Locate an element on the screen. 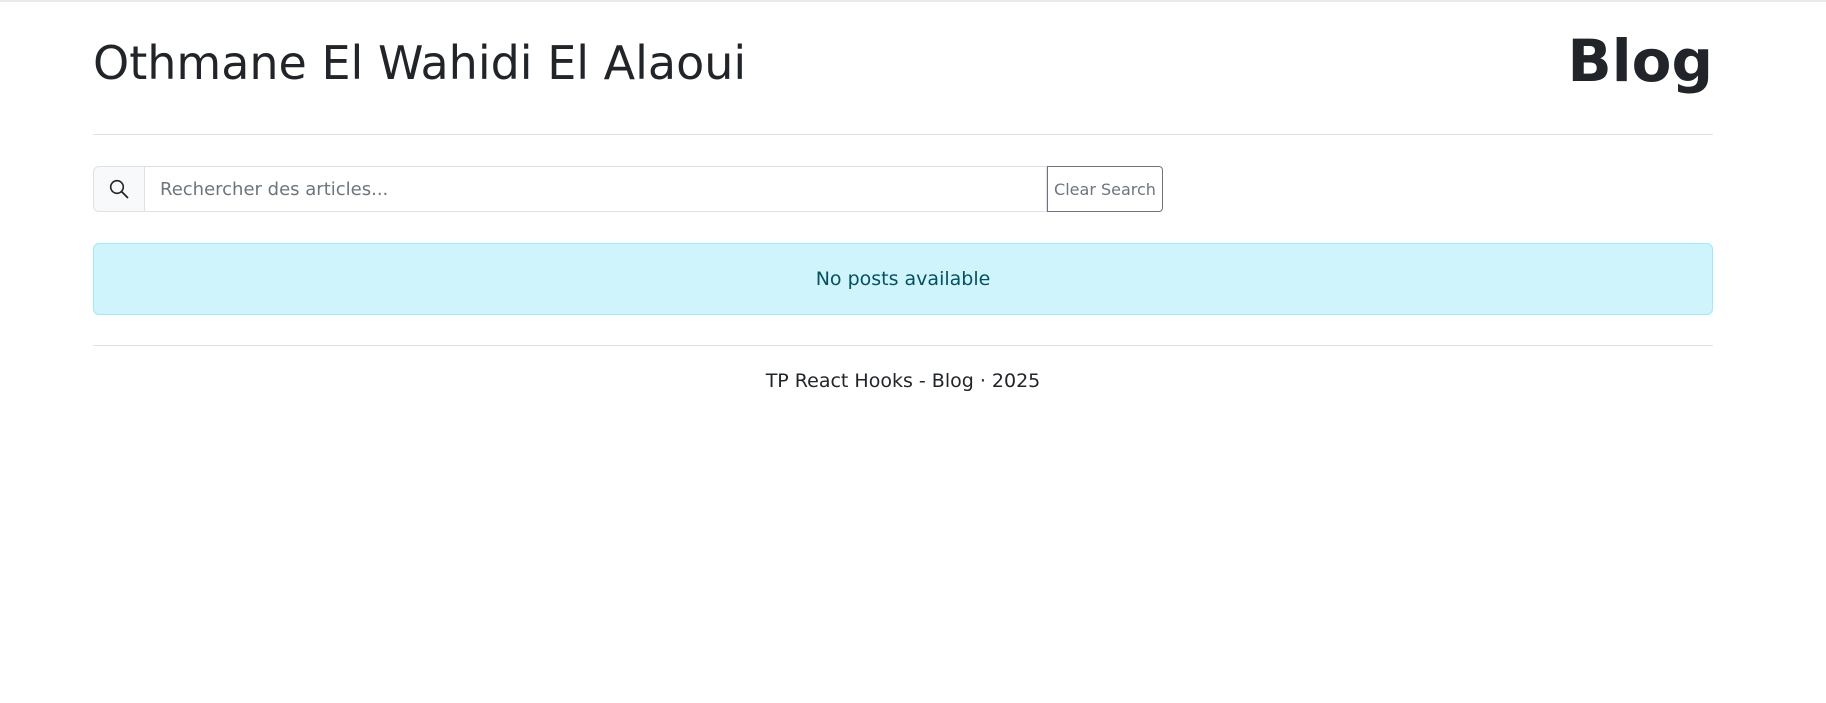 This screenshot has width=1826, height=703. no-posts-alert: No posts available is located at coordinates (903, 279).